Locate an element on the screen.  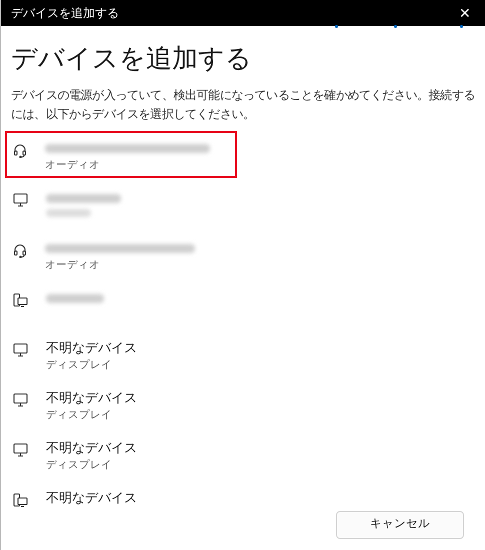
device-item: 不明なデバイス is located at coordinates (121, 495).